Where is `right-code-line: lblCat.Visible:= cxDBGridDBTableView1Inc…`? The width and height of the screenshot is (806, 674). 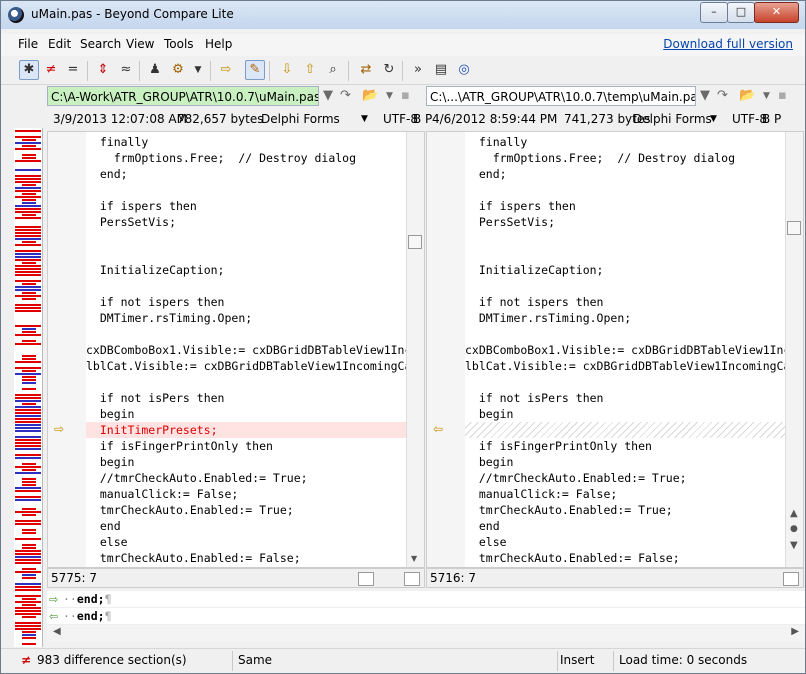
right-code-line: lblCat.Visible:= cxDBGridDBTableView1Inc… is located at coordinates (634, 366).